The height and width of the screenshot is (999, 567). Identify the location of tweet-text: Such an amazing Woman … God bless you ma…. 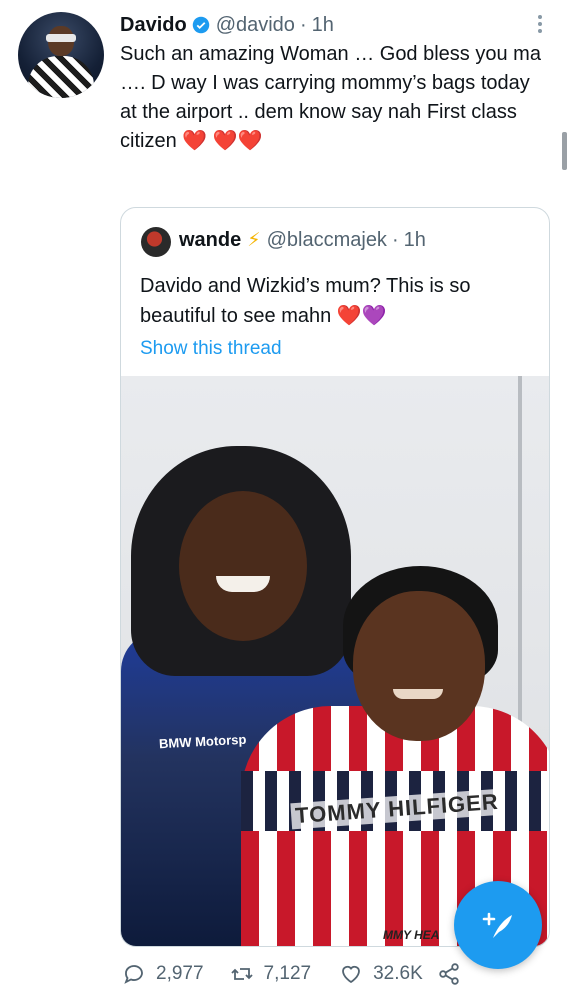
(330, 97).